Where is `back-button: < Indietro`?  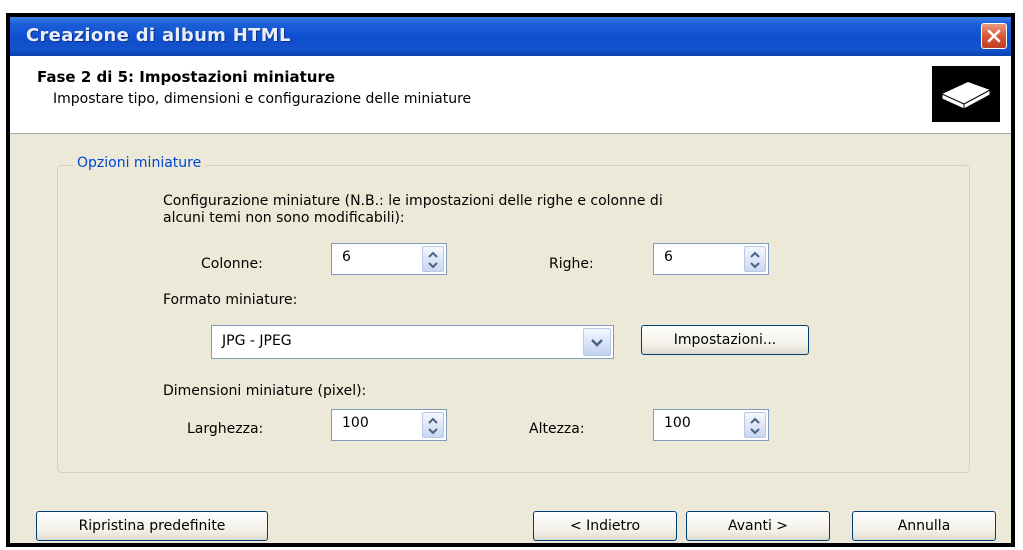
back-button: < Indietro is located at coordinates (605, 526).